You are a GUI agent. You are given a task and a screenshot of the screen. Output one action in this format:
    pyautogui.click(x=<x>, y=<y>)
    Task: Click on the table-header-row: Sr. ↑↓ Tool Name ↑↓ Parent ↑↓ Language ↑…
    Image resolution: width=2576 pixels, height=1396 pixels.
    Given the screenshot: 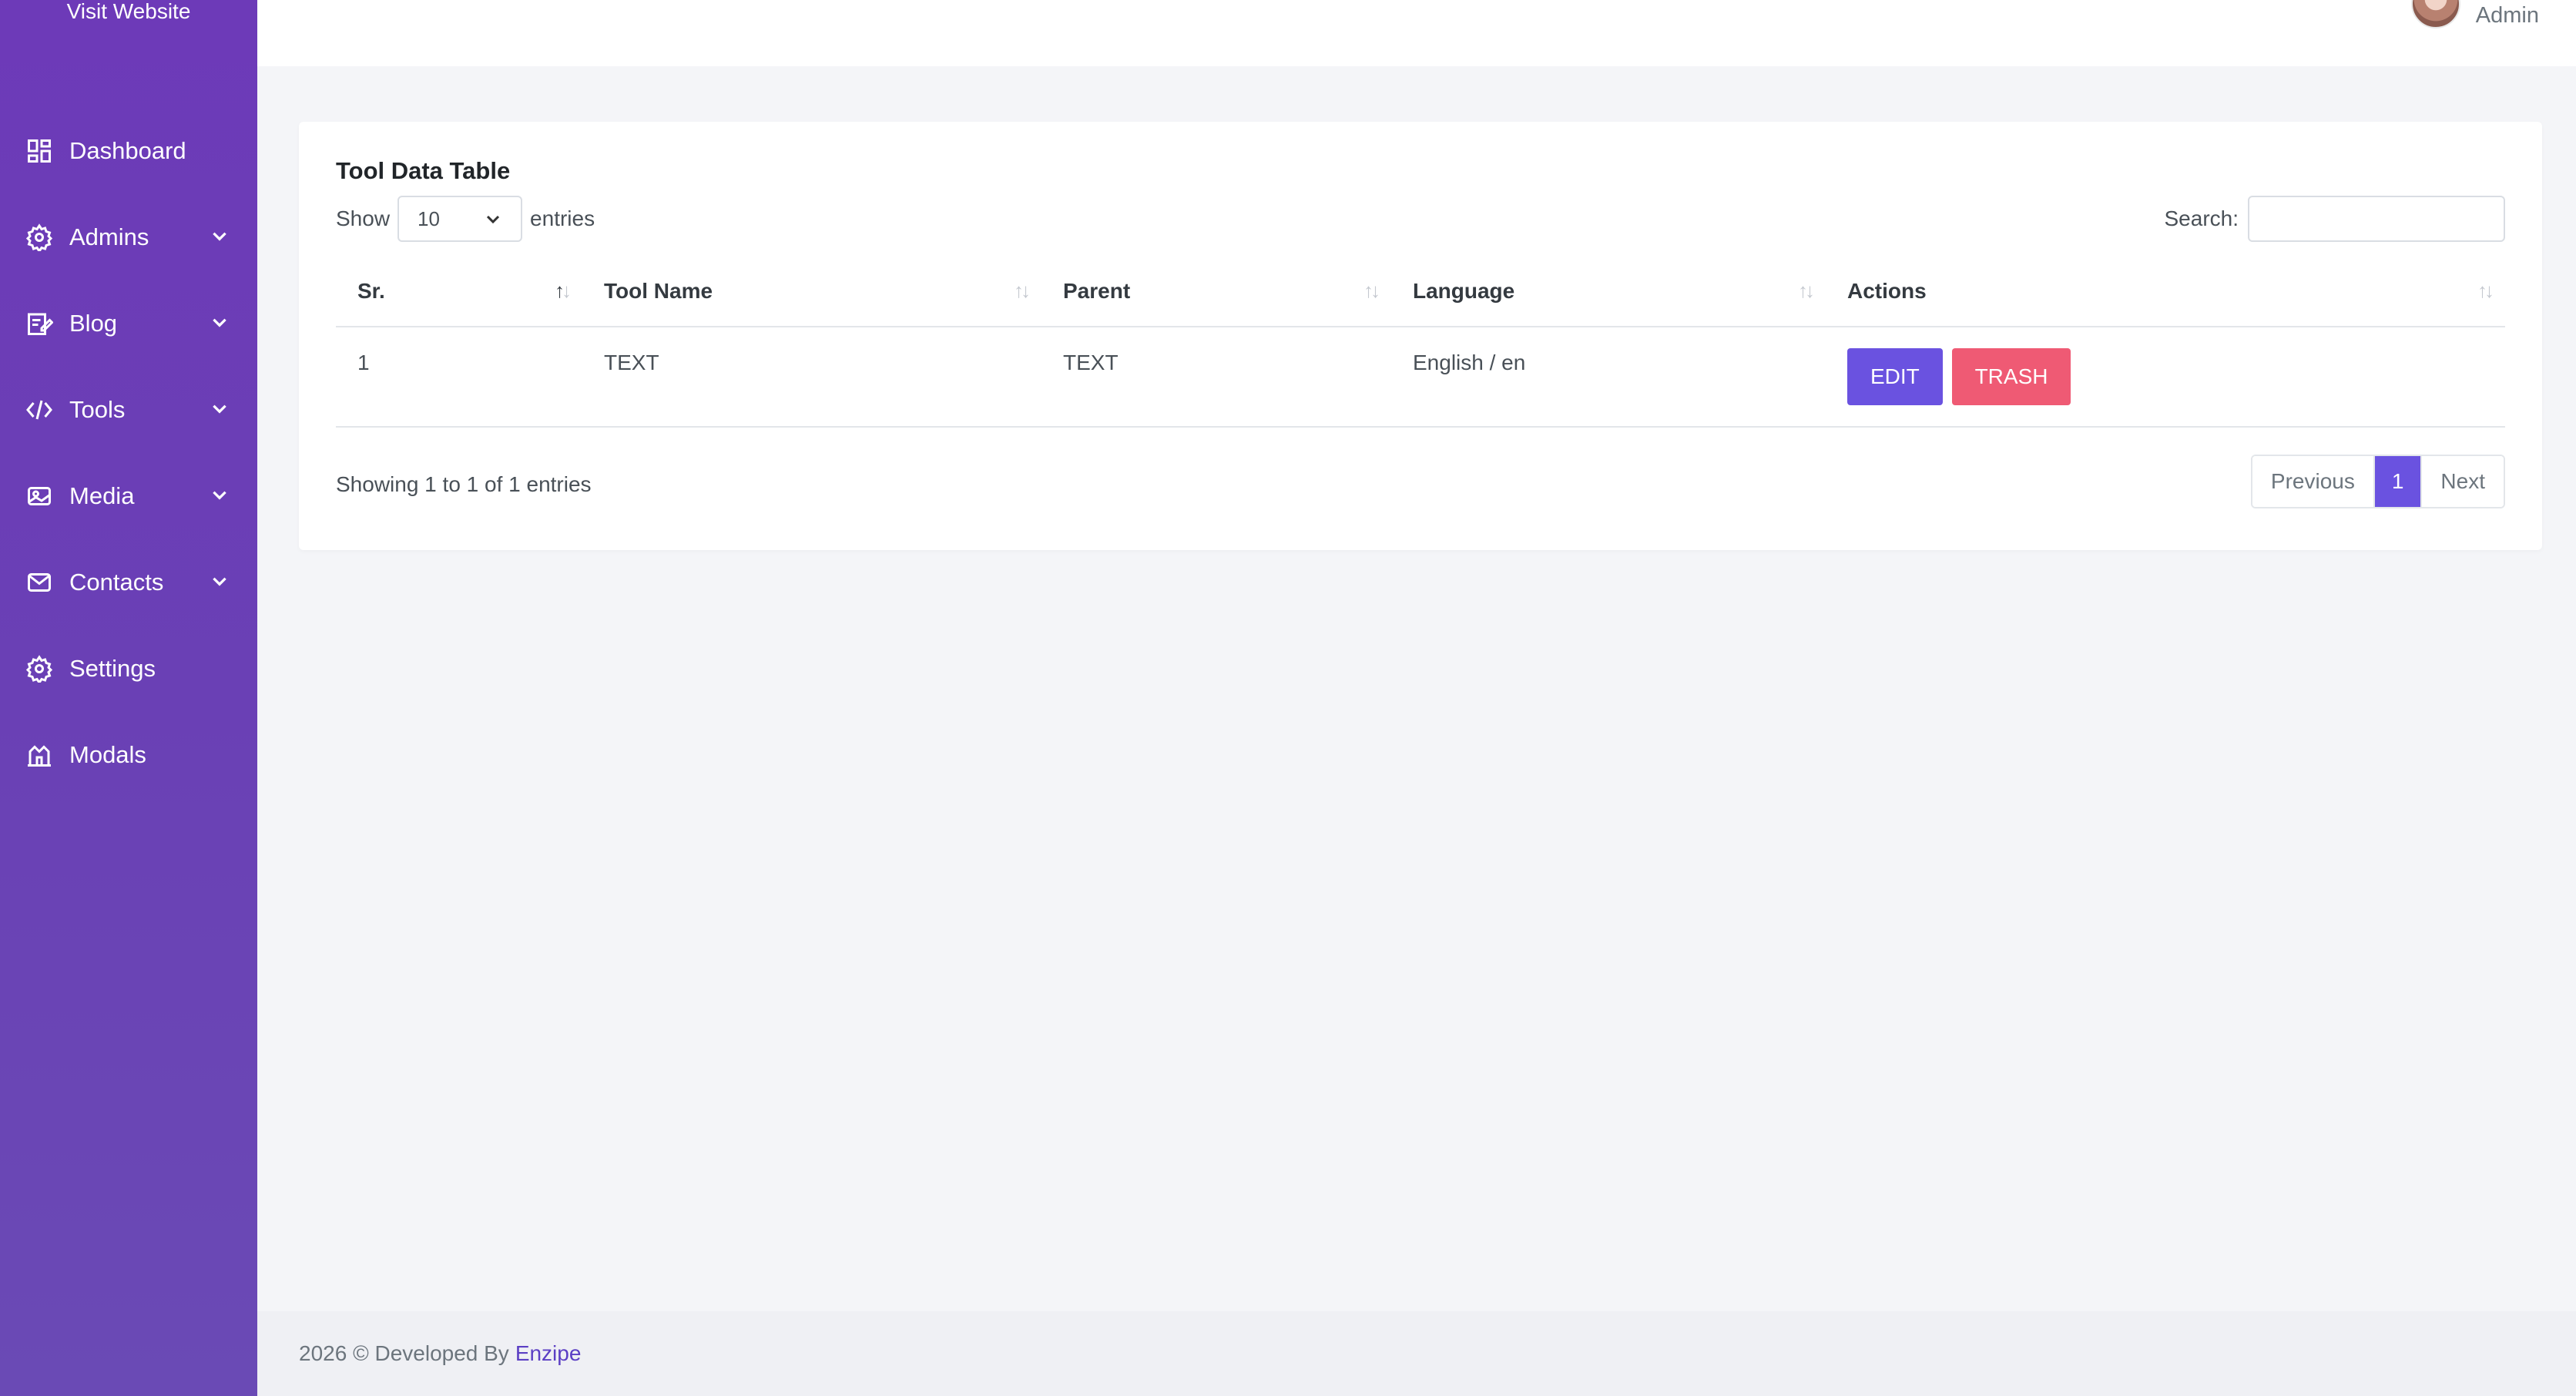 What is the action you would take?
    pyautogui.click(x=1420, y=291)
    